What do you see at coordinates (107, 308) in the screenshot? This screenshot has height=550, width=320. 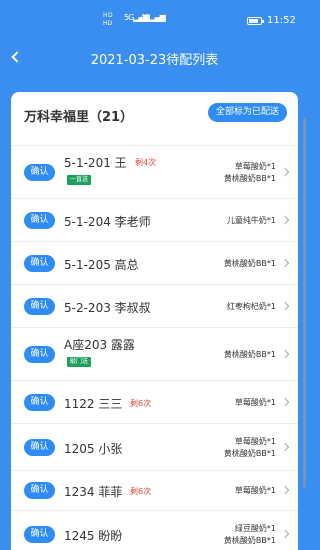 I see `customer-address: 5-2-203 李叔叔` at bounding box center [107, 308].